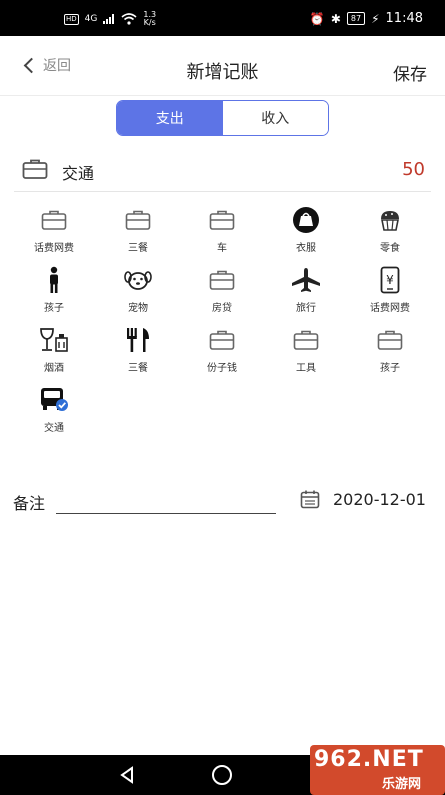 The image size is (445, 795). I want to click on category-item: 宠物, so click(138, 290).